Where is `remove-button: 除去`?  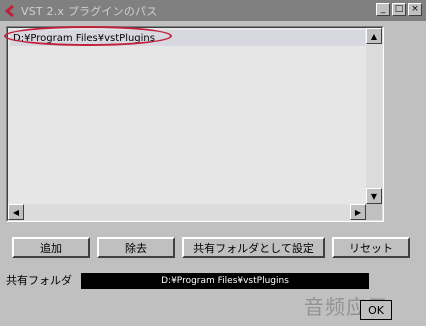 remove-button: 除去 is located at coordinates (136, 247).